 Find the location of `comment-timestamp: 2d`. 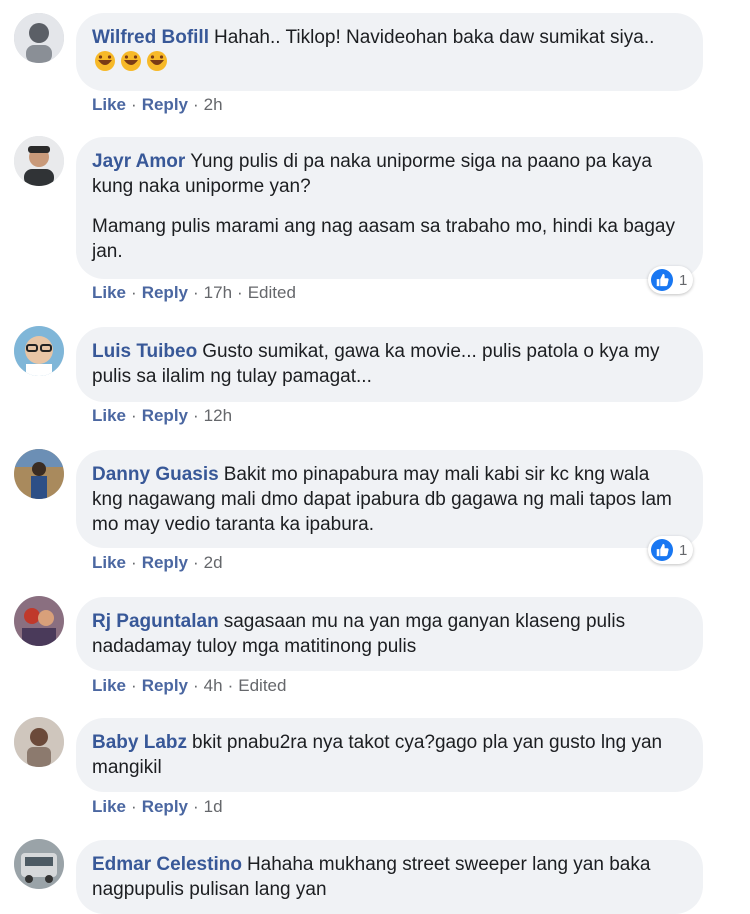

comment-timestamp: 2d is located at coordinates (213, 562).